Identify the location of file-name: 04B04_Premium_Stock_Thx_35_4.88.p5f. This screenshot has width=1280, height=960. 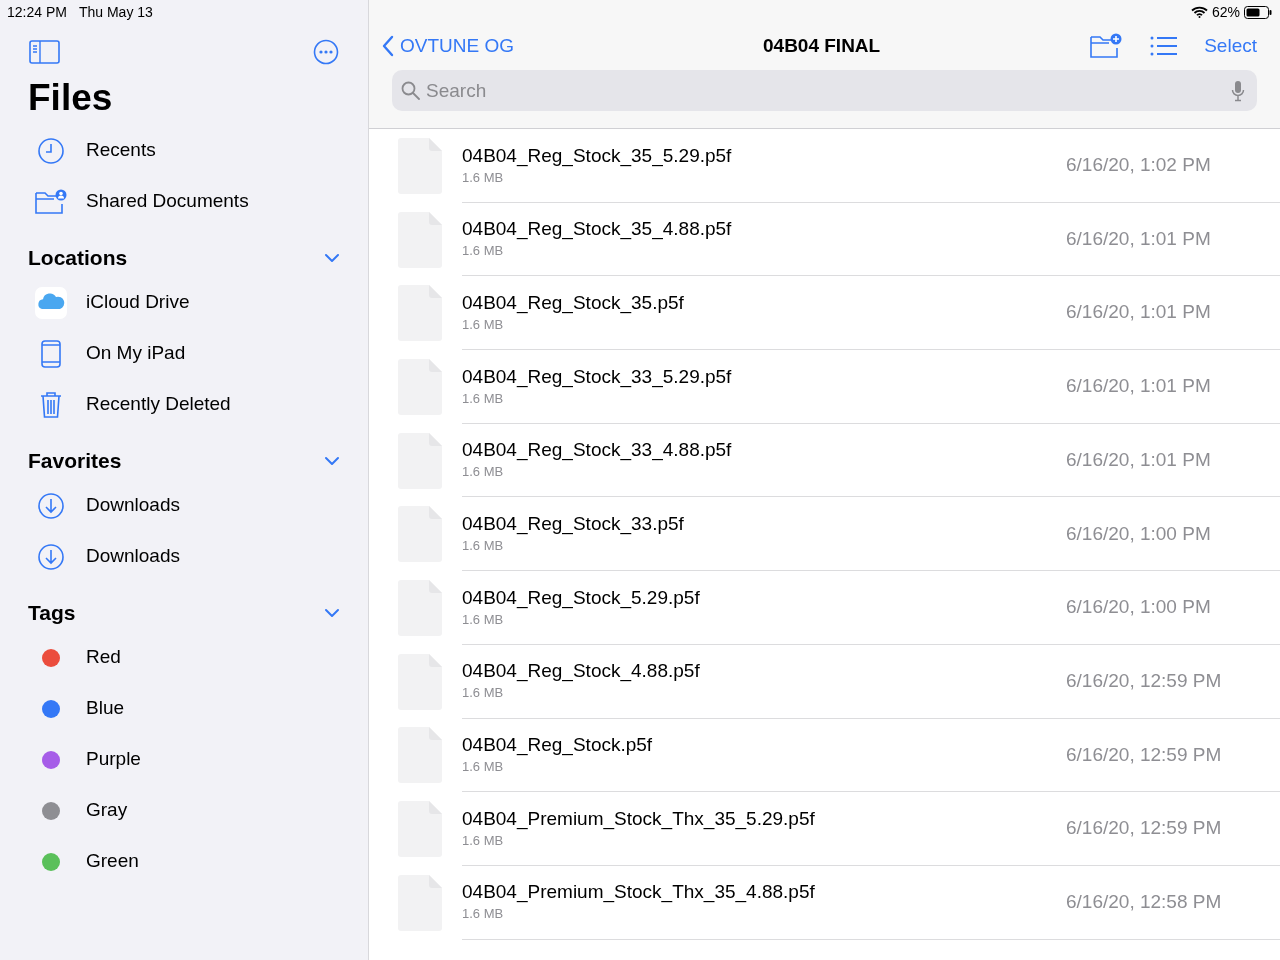
(764, 892).